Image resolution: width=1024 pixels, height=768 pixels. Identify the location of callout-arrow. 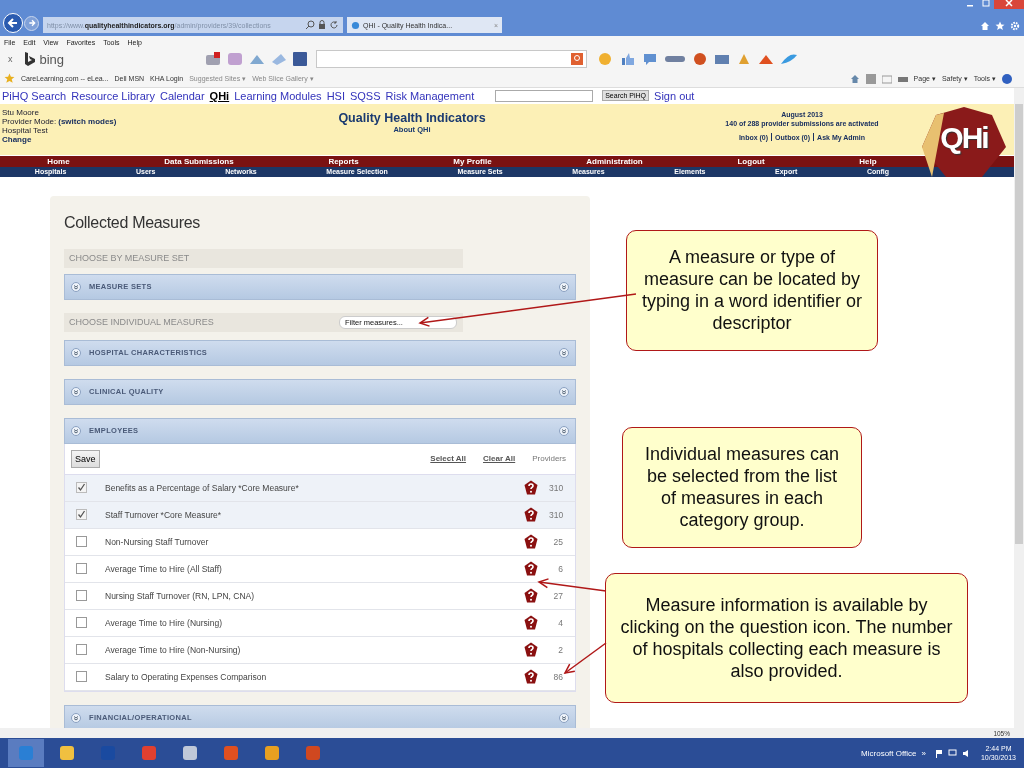
(585, 658).